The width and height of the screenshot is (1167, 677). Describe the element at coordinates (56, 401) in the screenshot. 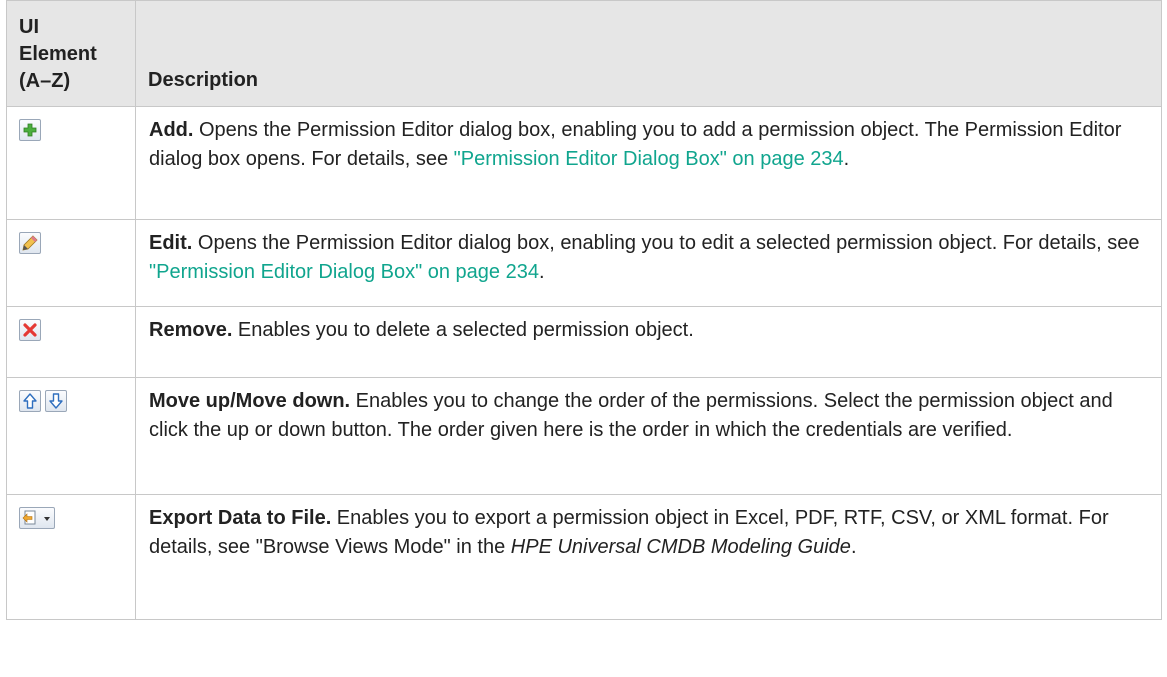

I see `move-down-icon` at that location.